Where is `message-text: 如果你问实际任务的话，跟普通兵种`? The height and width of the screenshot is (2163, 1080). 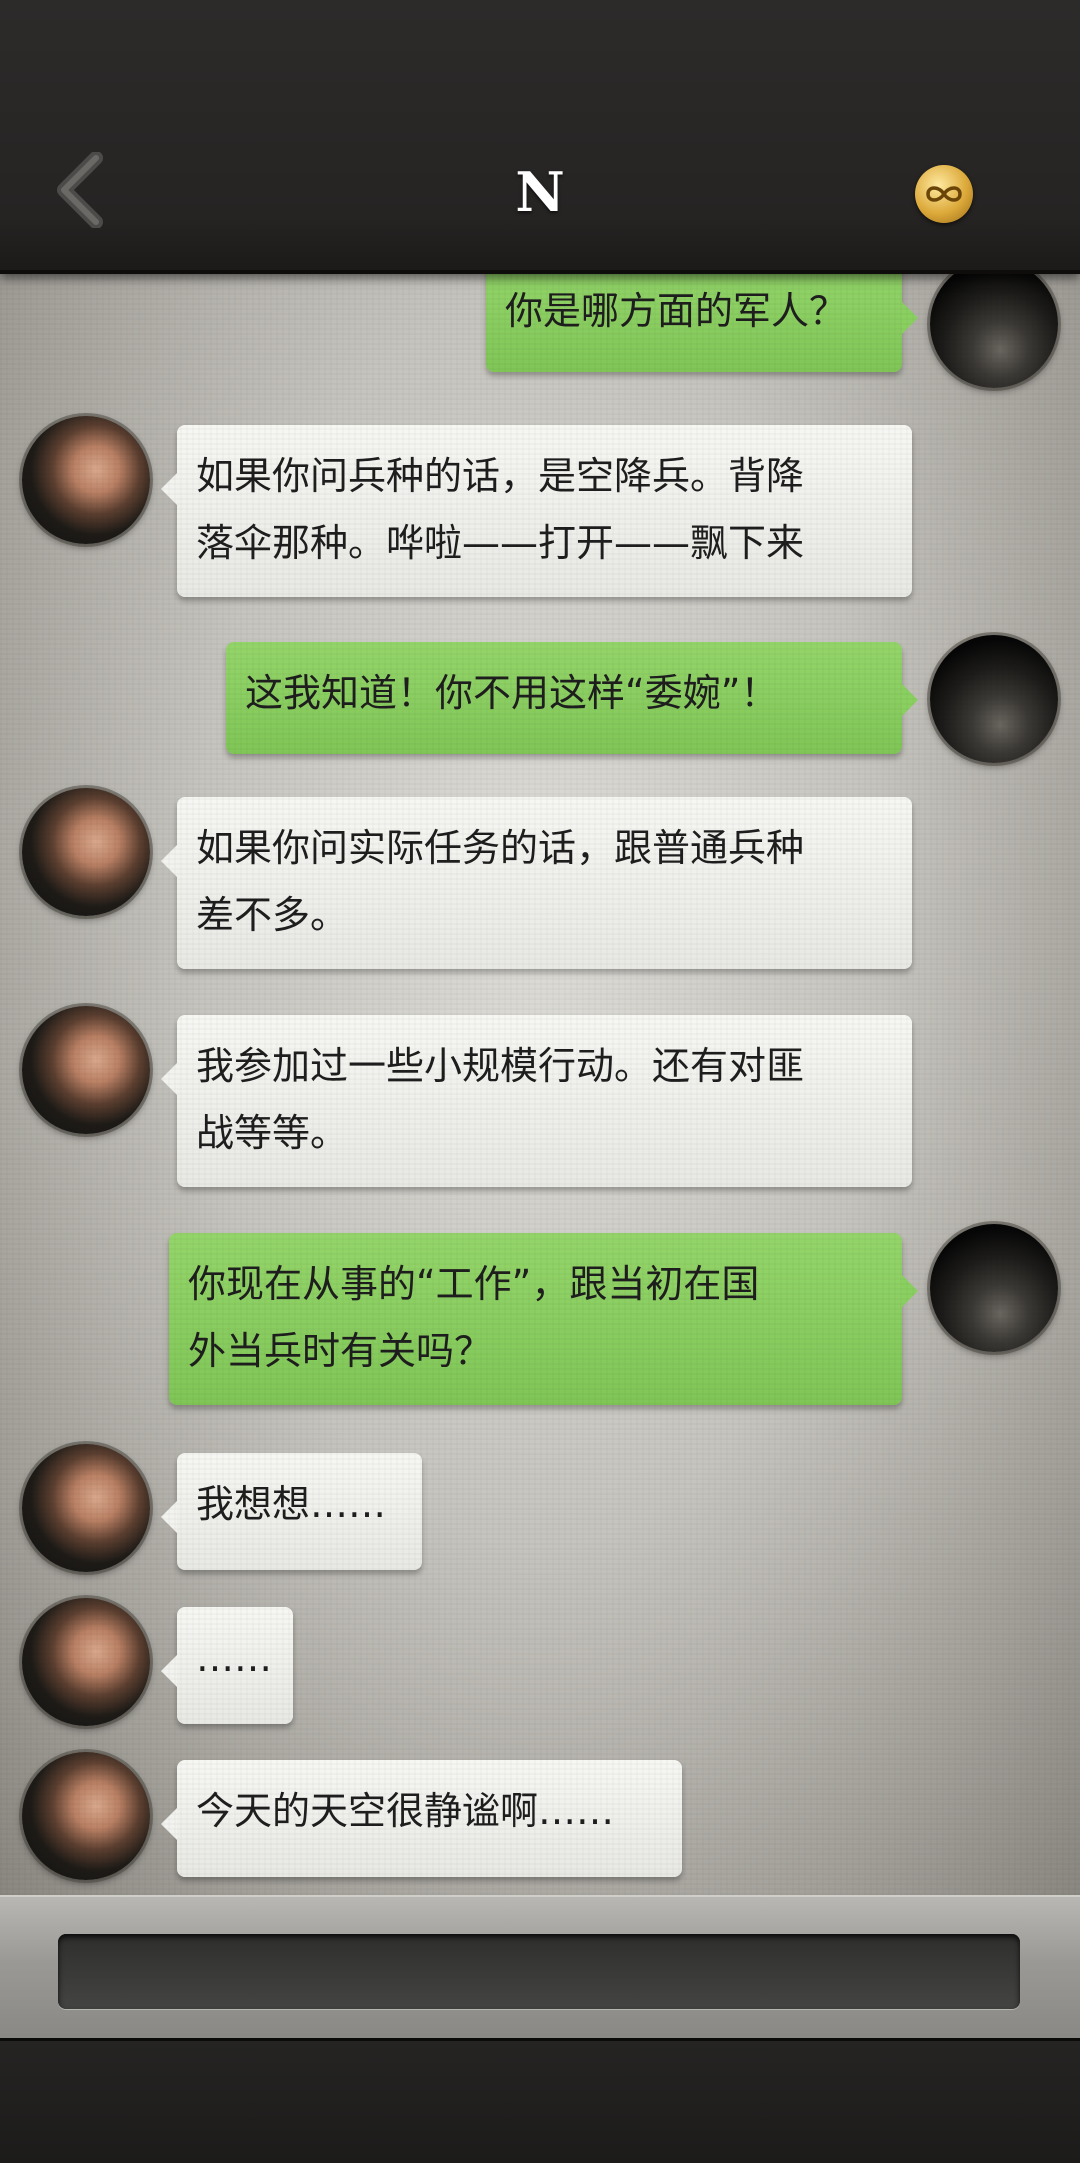
message-text: 如果你问实际任务的话，跟普通兵种 is located at coordinates (500, 848).